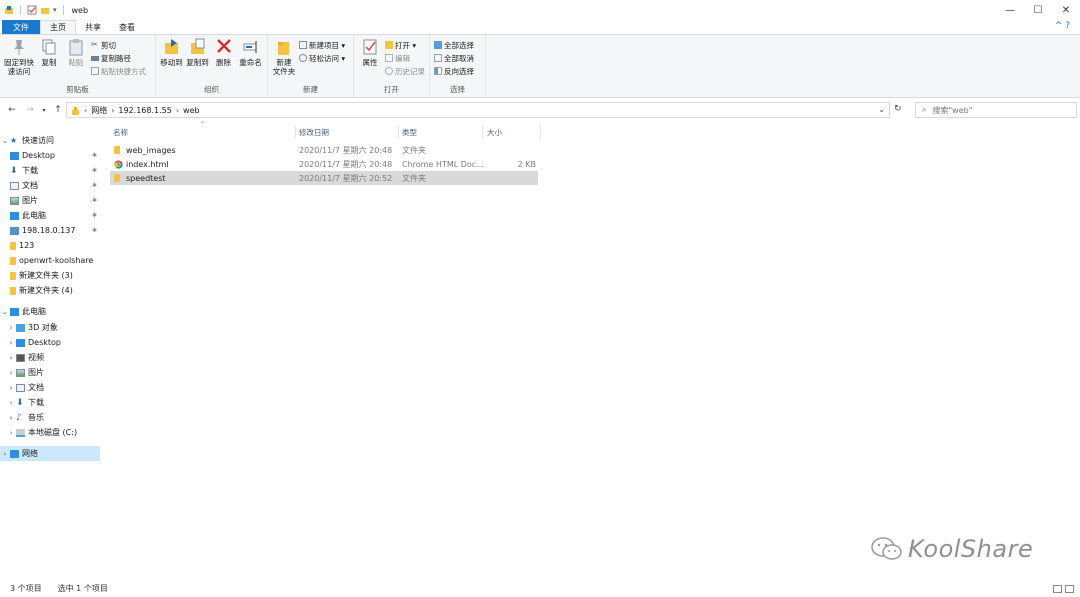 This screenshot has width=1080, height=597. I want to click on select-none-button: 全部取消, so click(454, 58).